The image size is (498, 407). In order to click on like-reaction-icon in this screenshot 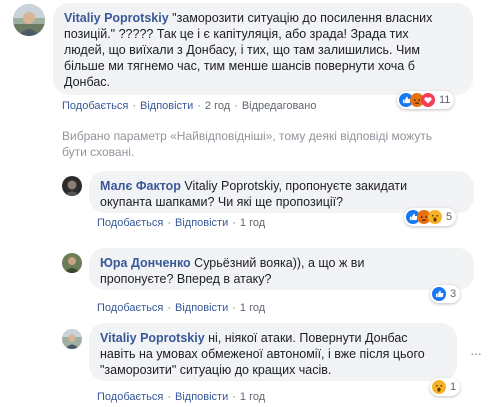, I will do `click(439, 294)`.